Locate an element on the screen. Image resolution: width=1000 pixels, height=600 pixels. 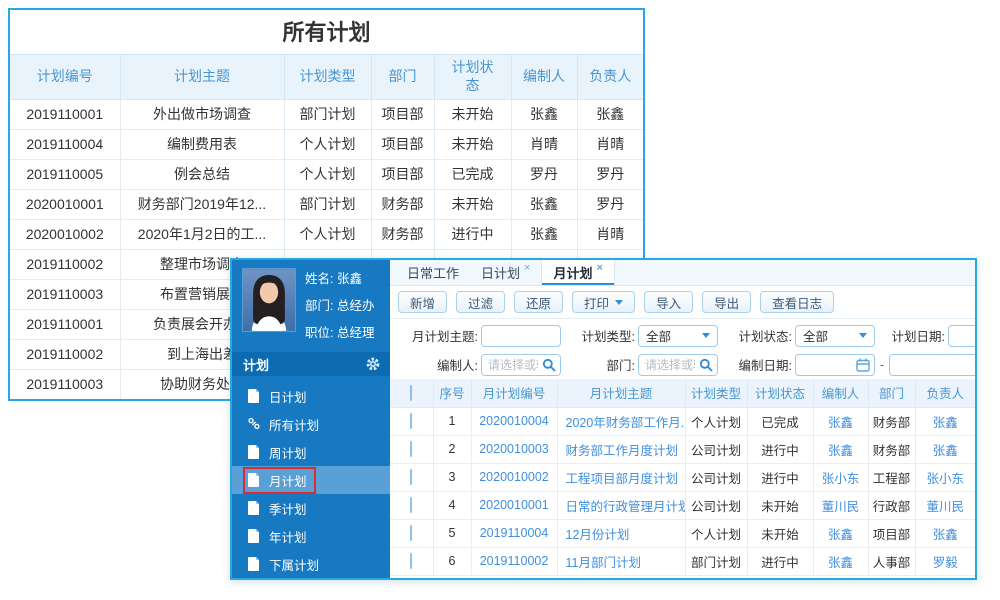
created-date-to-field is located at coordinates (932, 364).